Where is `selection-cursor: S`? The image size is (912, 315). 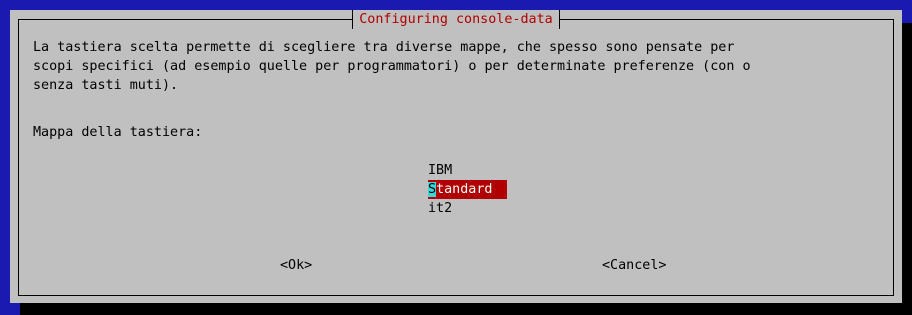 selection-cursor: S is located at coordinates (432, 189).